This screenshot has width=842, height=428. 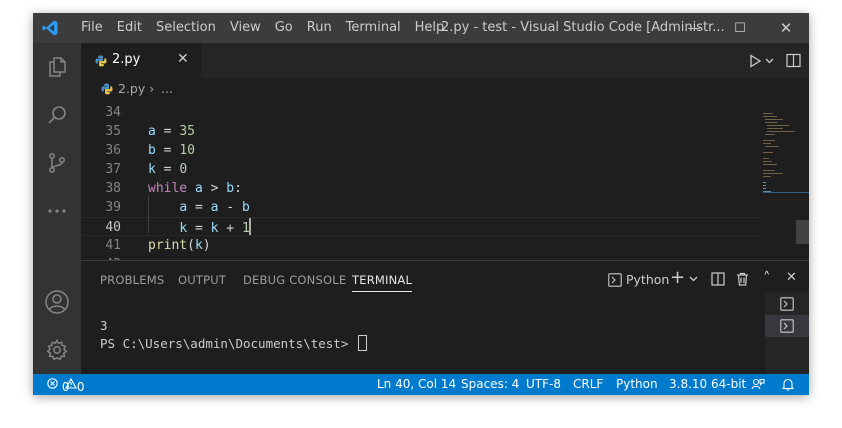 I want to click on error-count: 0, so click(x=65, y=387).